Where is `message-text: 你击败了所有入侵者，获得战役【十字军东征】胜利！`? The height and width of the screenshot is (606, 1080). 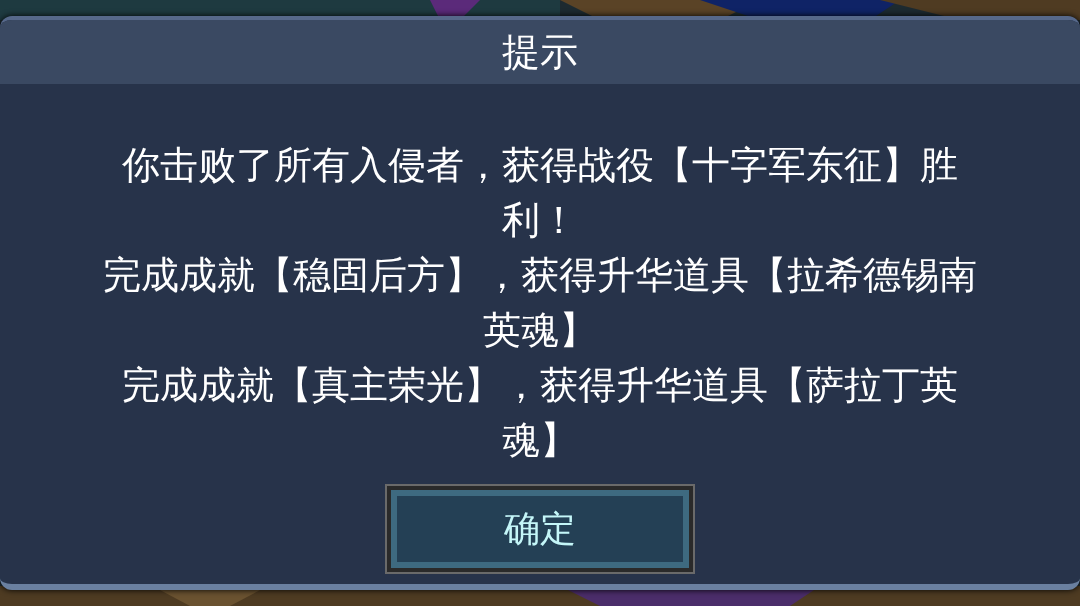 message-text: 你击败了所有入侵者，获得战役【十字军东征】胜利！ is located at coordinates (540, 193).